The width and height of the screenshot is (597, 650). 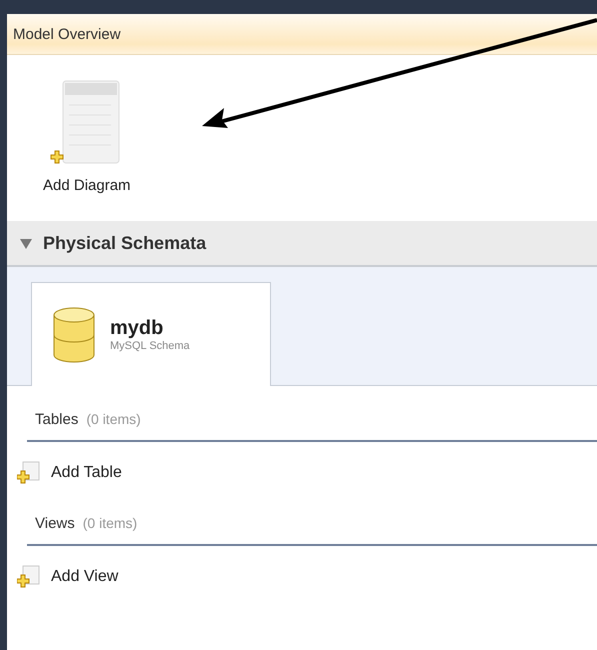 What do you see at coordinates (26, 243) in the screenshot?
I see `collapse-triangle-icon` at bounding box center [26, 243].